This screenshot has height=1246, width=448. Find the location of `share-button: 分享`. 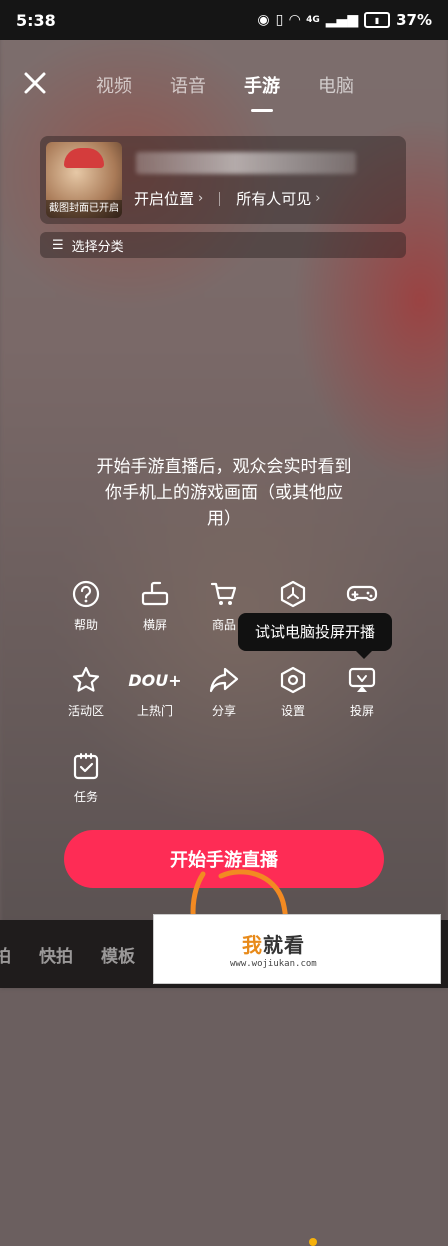

share-button: 分享 is located at coordinates (224, 690).